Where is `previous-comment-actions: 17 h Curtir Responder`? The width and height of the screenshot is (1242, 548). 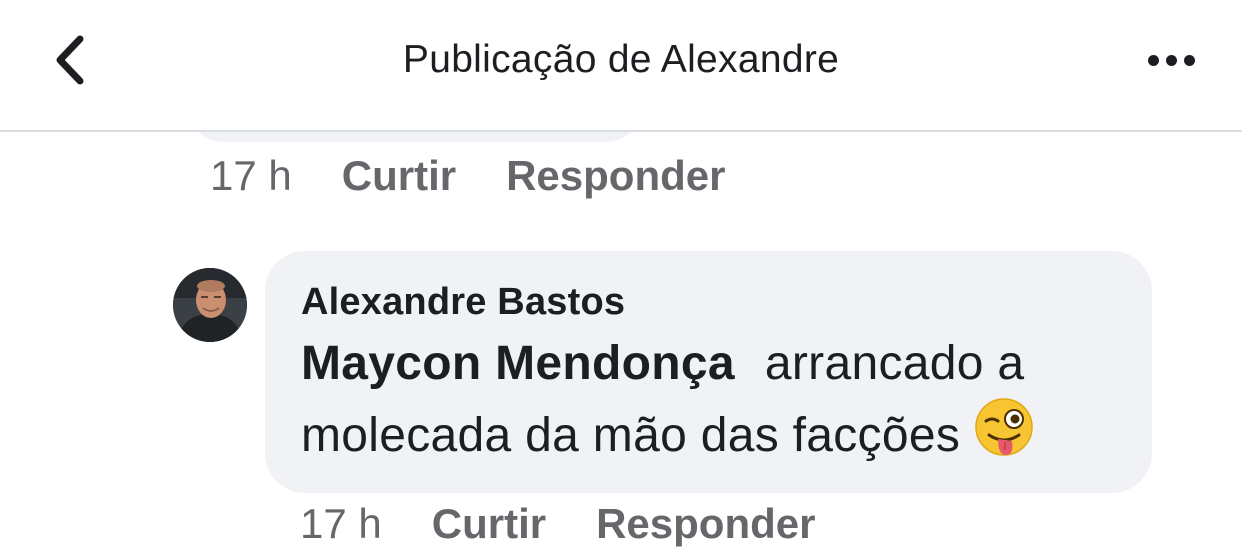 previous-comment-actions: 17 h Curtir Responder is located at coordinates (467, 176).